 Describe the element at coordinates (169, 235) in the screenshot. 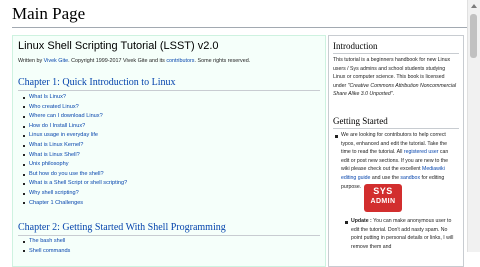

I see `chapter-2-rule` at that location.